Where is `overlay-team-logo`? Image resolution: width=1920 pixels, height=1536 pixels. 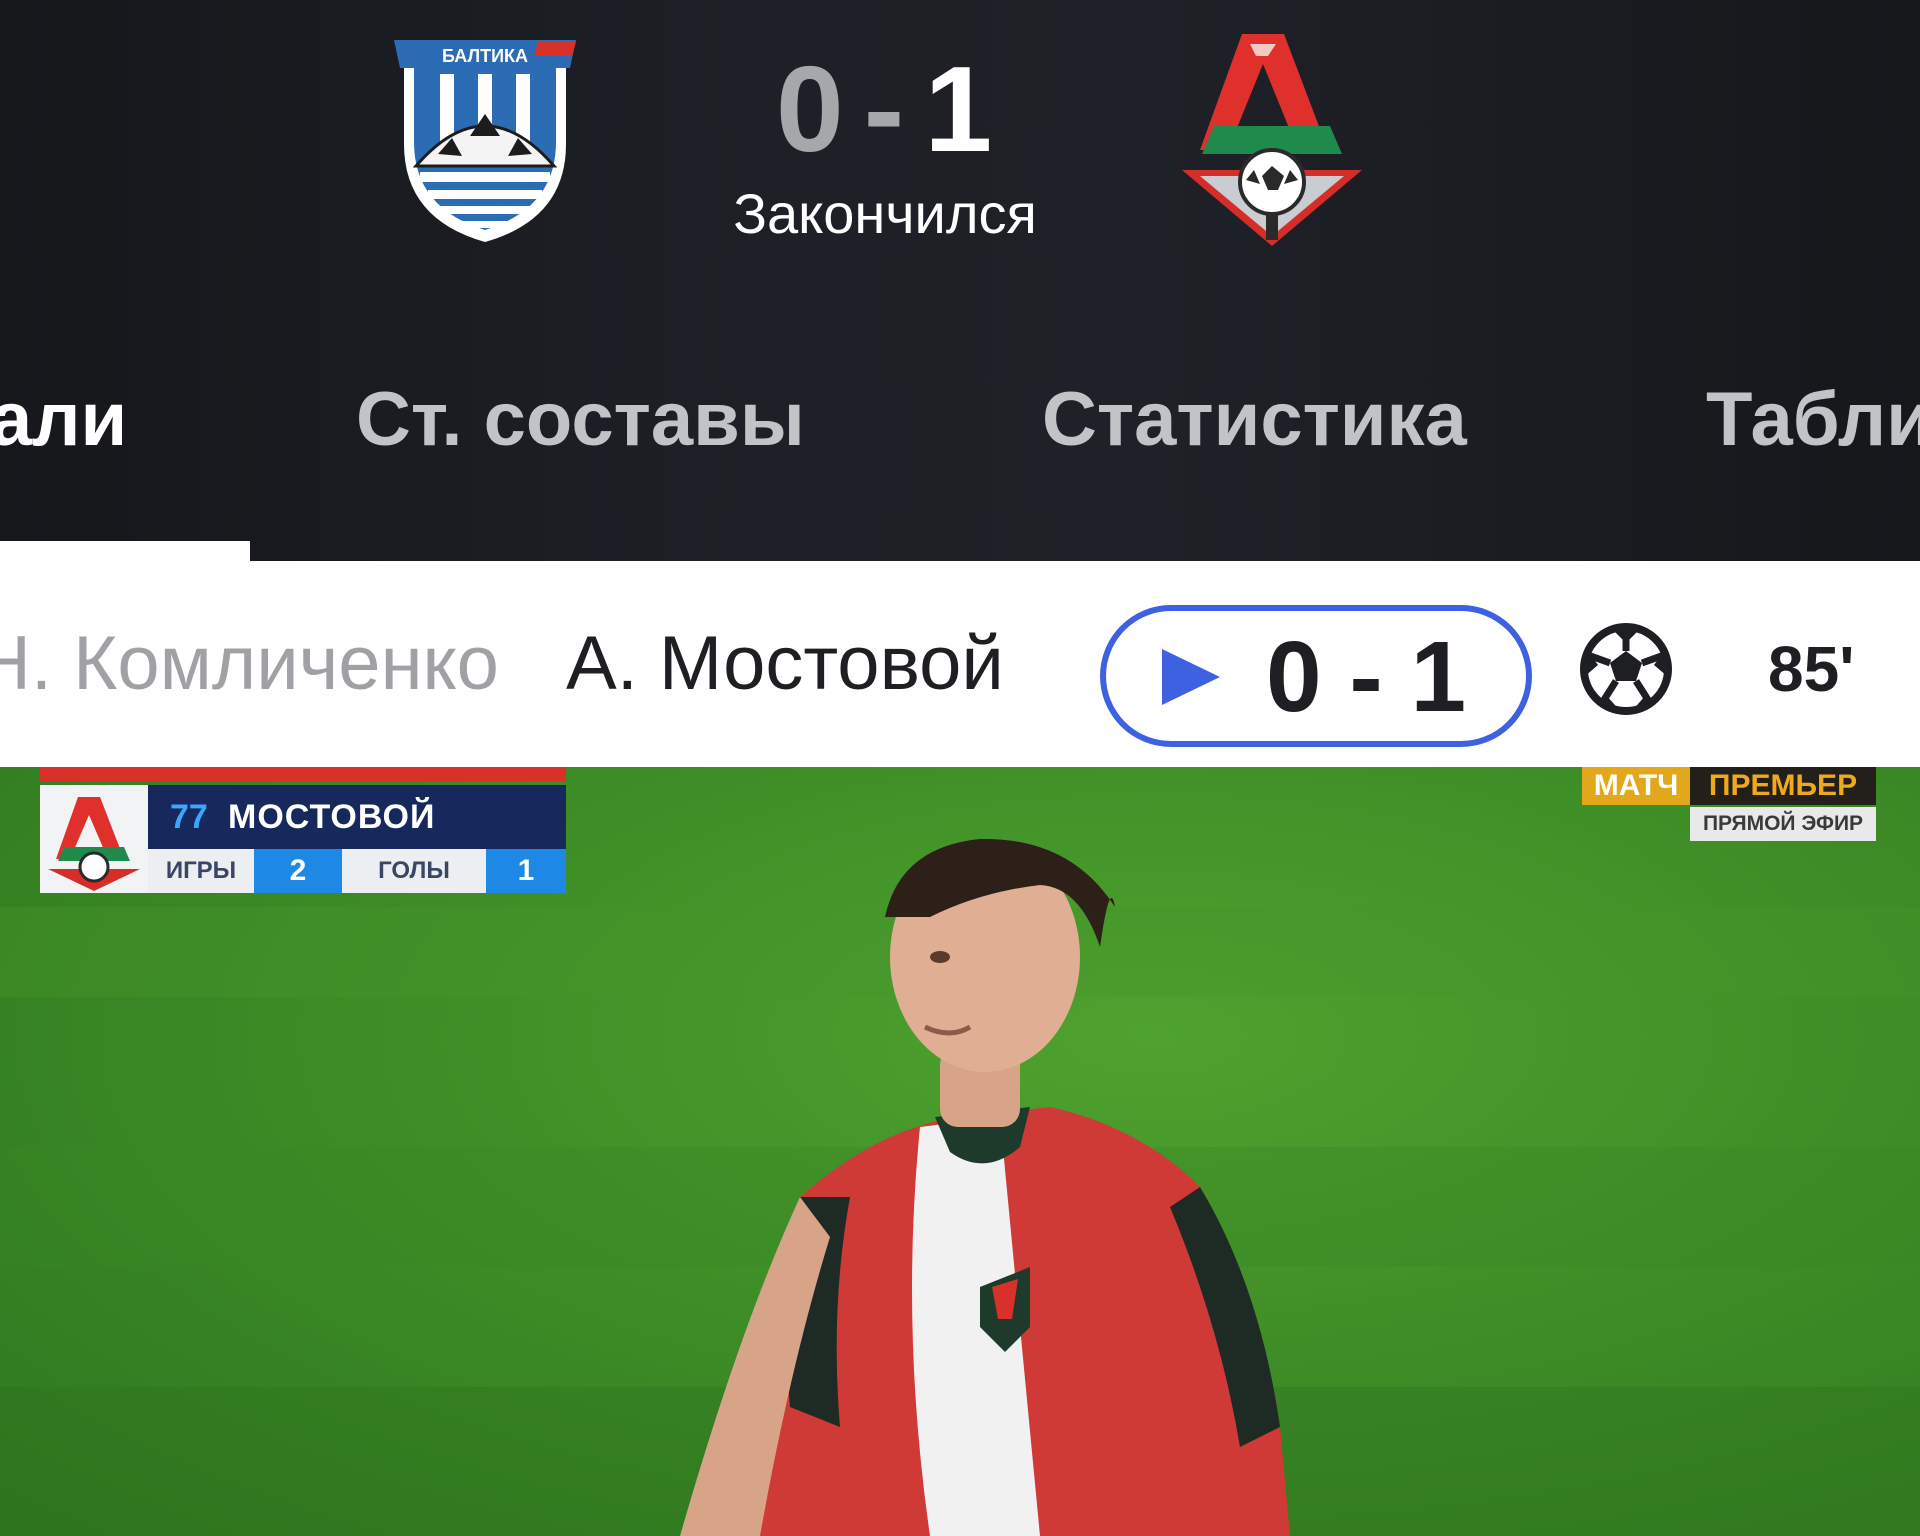
overlay-team-logo is located at coordinates (94, 839).